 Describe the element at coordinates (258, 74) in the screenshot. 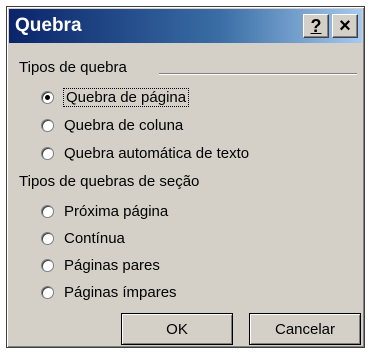

I see `group-divider` at that location.